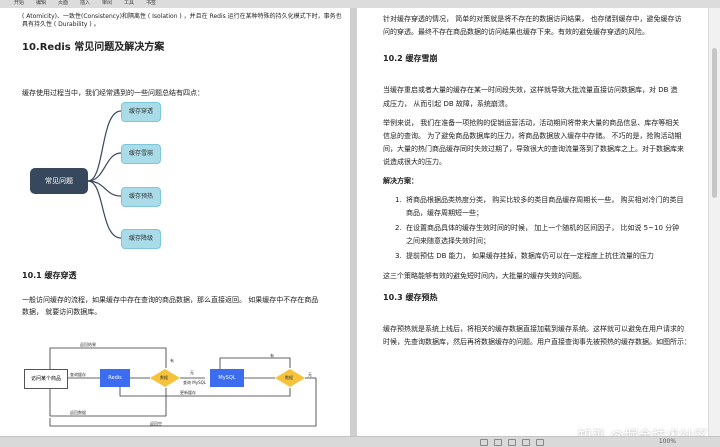 This screenshot has height=447, width=720. I want to click on toolbar-item-review: 审阅, so click(107, 3).